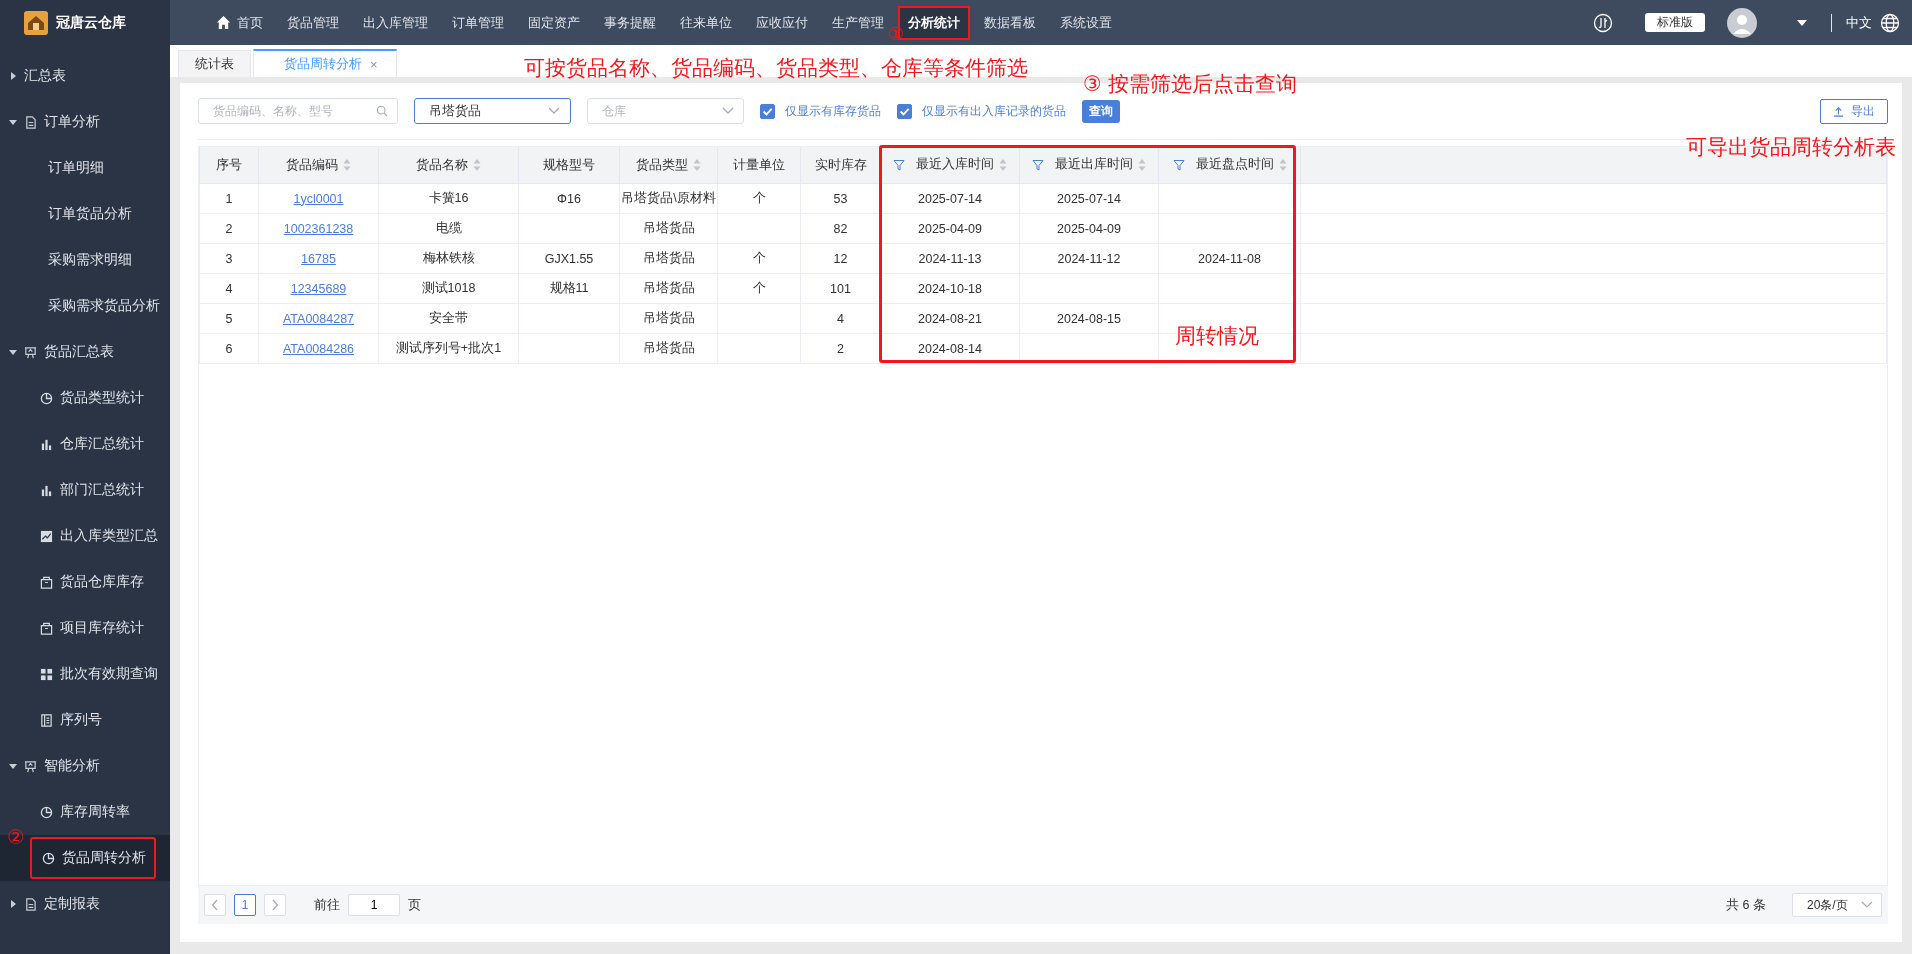 The image size is (1912, 954). What do you see at coordinates (759, 258) in the screenshot?
I see `table-cell: 个` at bounding box center [759, 258].